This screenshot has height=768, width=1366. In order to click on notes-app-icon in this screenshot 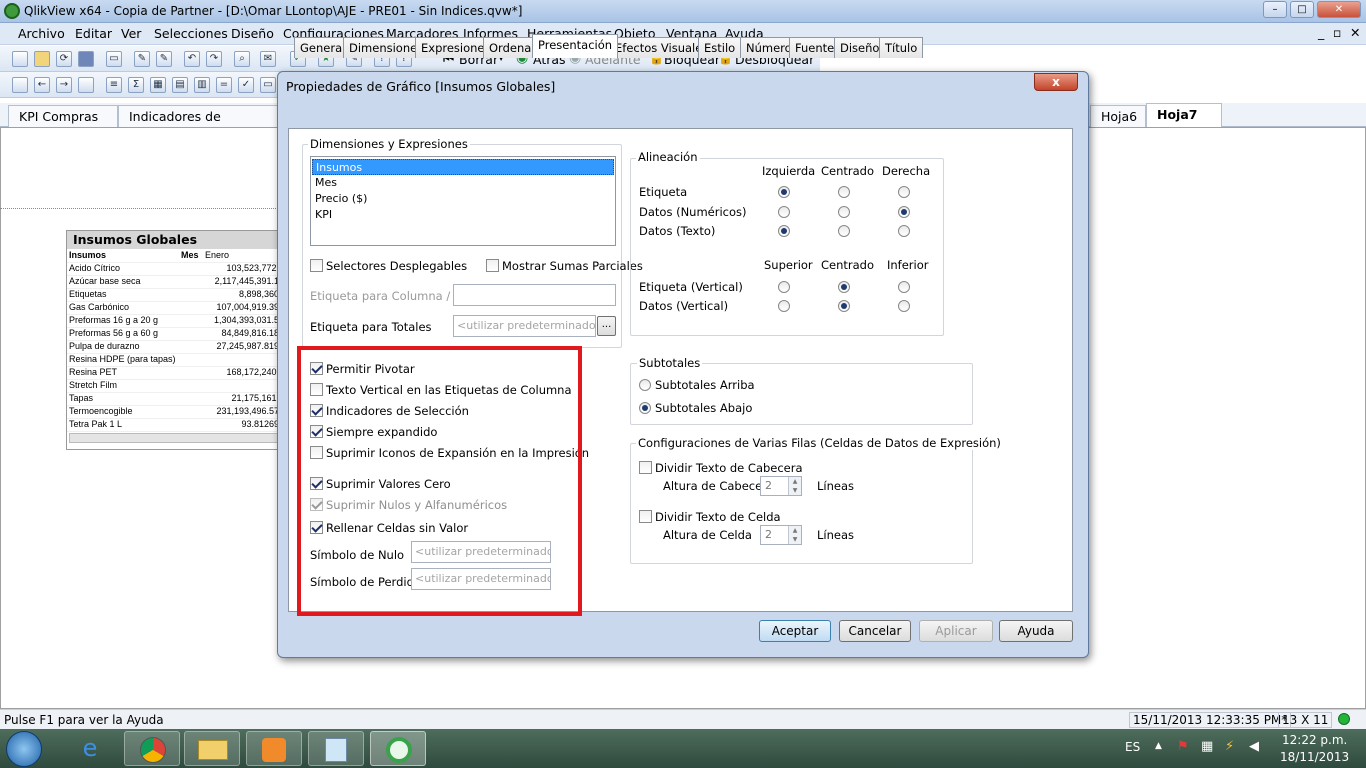, I will do `click(336, 748)`.